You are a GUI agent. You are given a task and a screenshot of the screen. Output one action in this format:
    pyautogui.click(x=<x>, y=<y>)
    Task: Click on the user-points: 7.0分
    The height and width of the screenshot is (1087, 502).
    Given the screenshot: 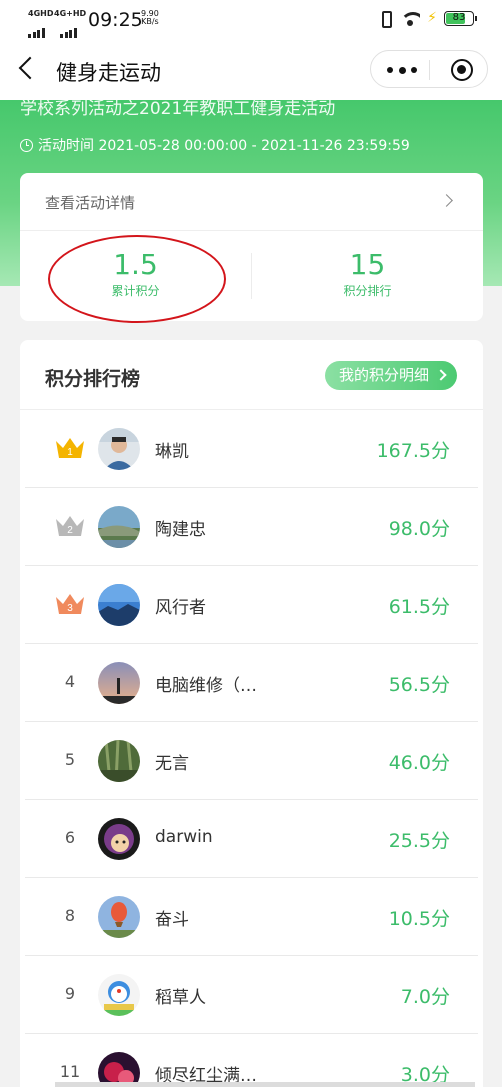 What is the action you would take?
    pyautogui.click(x=425, y=997)
    